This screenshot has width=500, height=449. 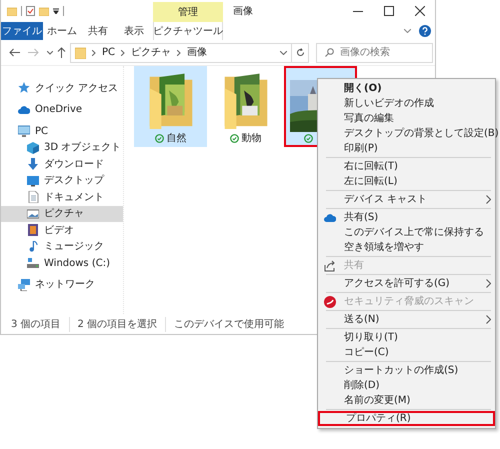 I want to click on tool-context-label: 管理, so click(x=188, y=13).